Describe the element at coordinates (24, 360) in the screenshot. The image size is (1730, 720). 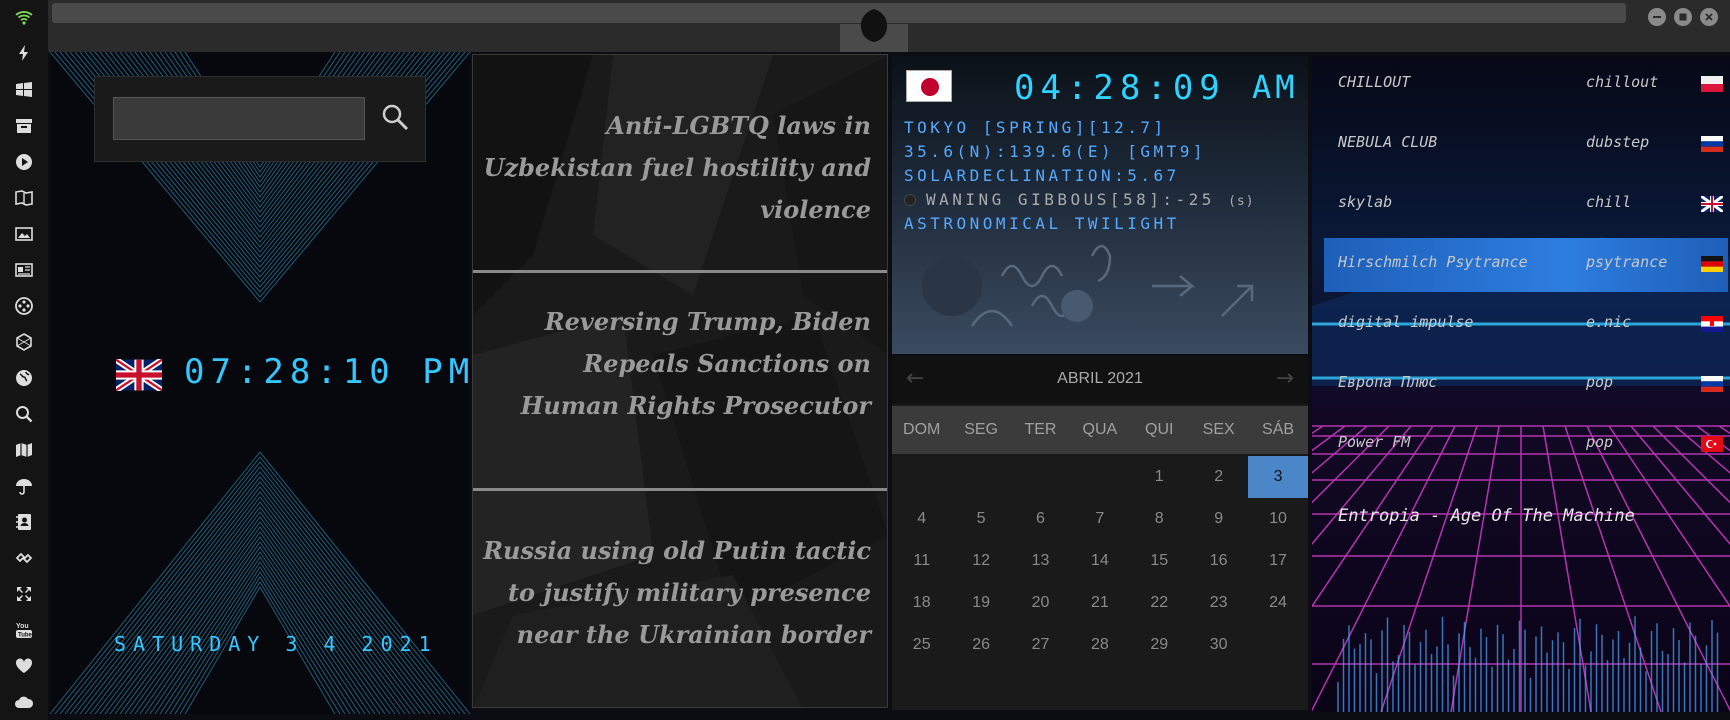
I see `sidebar: You Tube` at that location.